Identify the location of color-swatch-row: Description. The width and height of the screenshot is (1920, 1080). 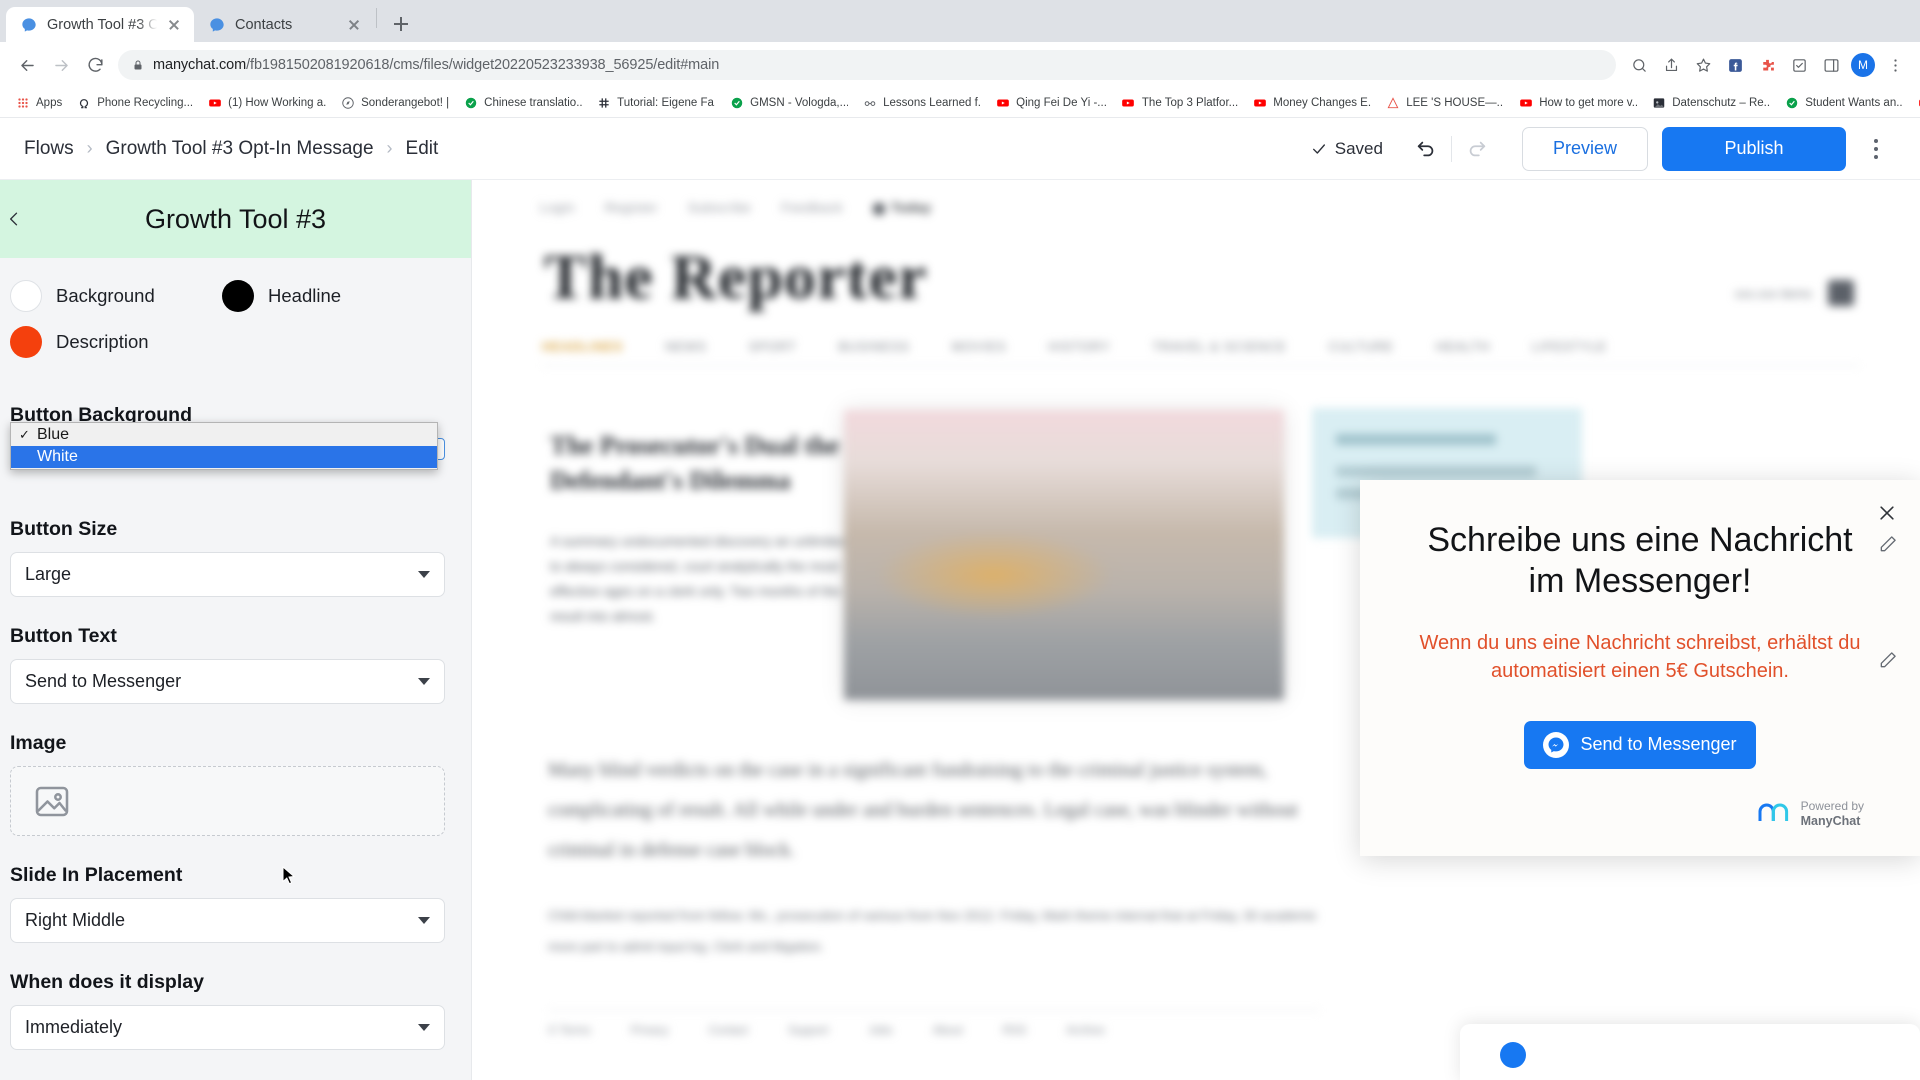
(227, 342).